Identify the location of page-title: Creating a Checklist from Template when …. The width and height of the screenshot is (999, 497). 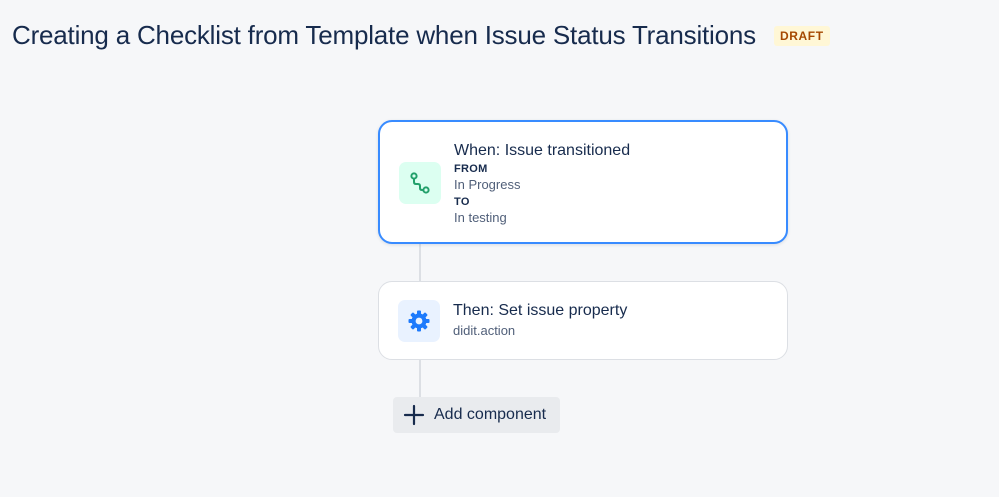
(384, 35).